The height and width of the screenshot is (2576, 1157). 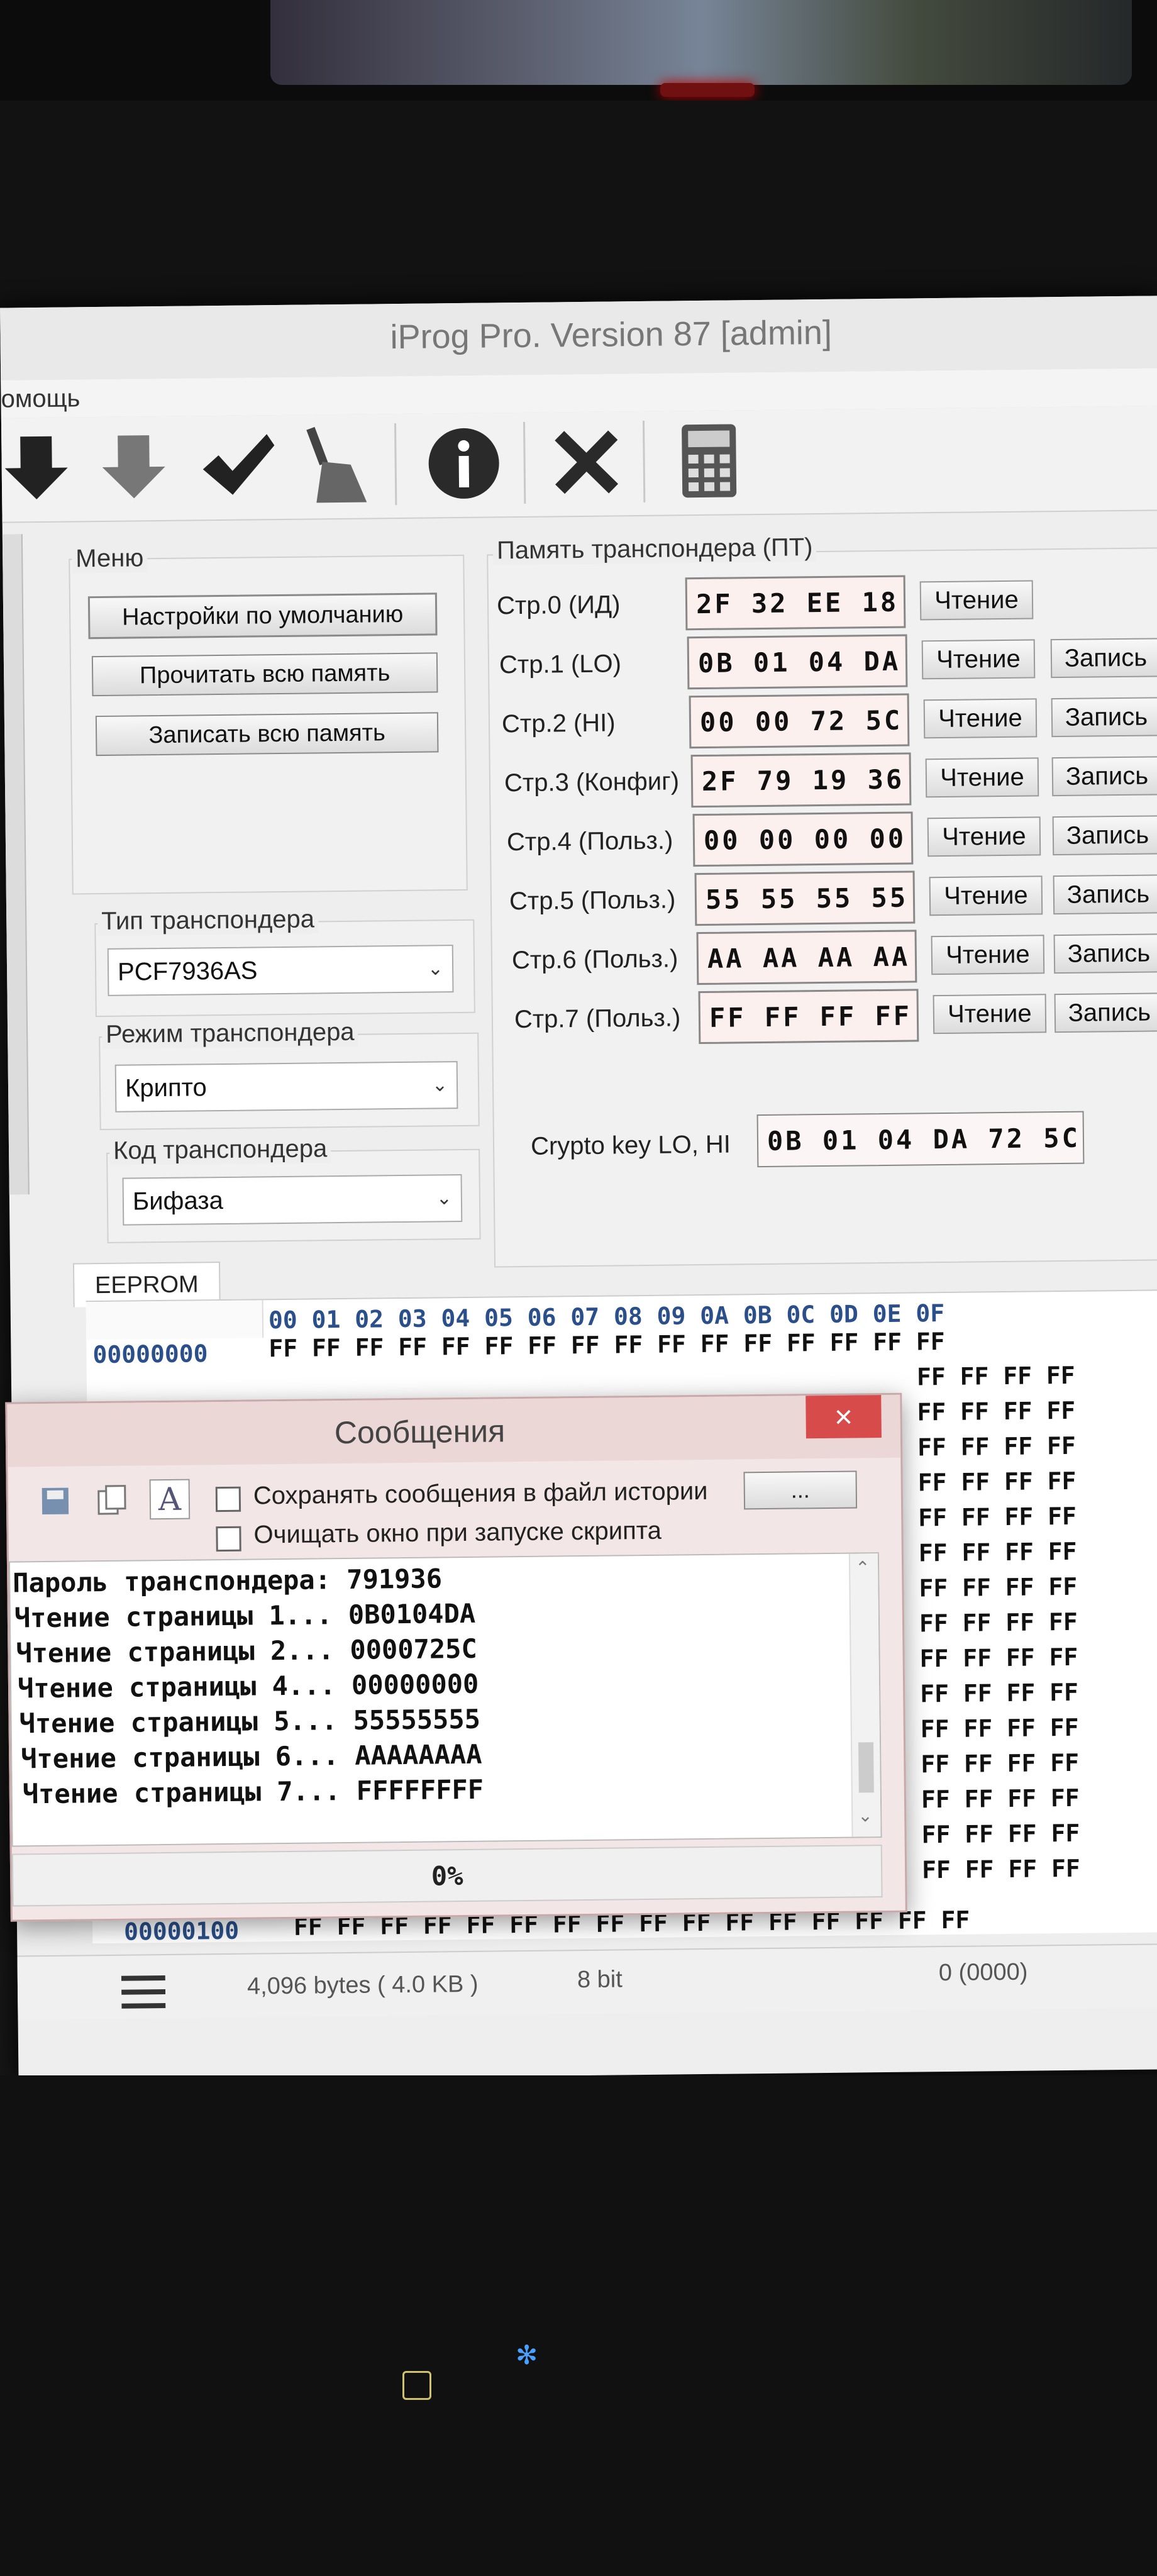 What do you see at coordinates (709, 461) in the screenshot?
I see `calculator-icon` at bounding box center [709, 461].